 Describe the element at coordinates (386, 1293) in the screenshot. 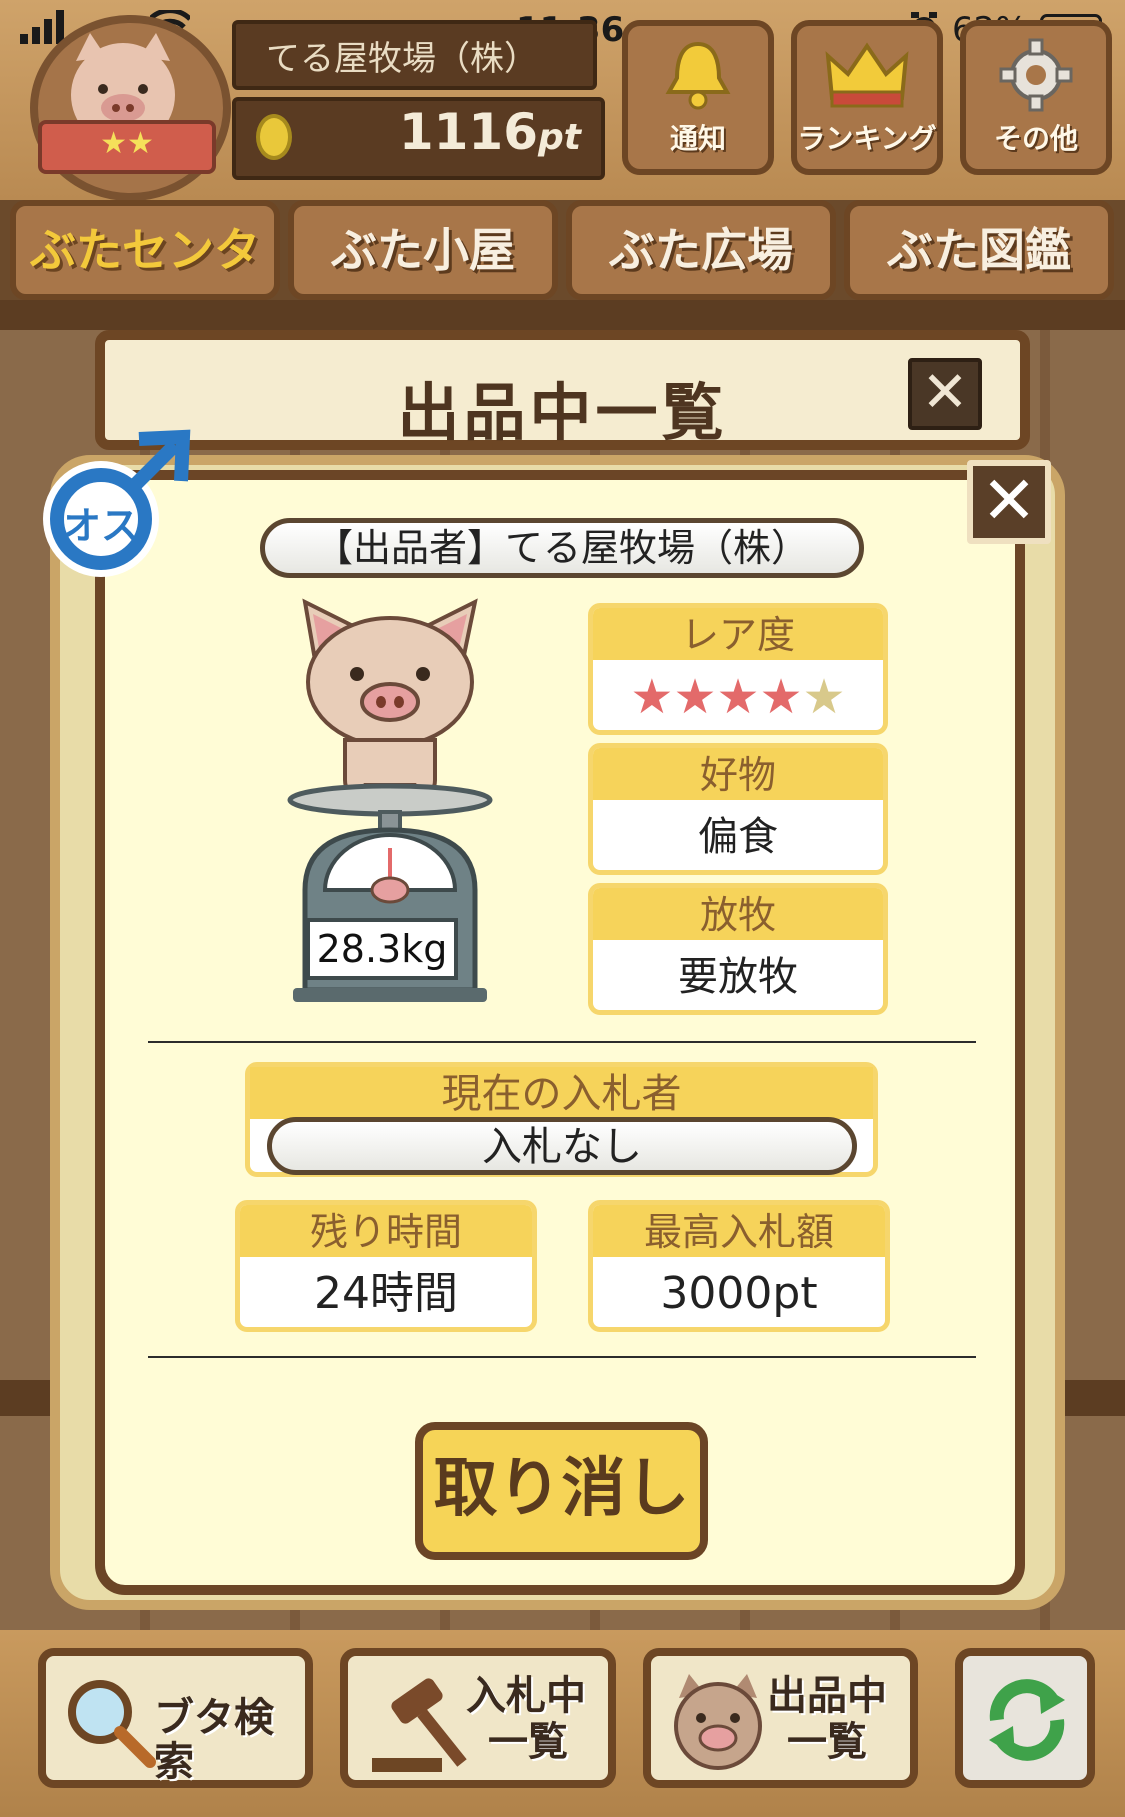

I see `remaining-time-value: 24時間` at that location.